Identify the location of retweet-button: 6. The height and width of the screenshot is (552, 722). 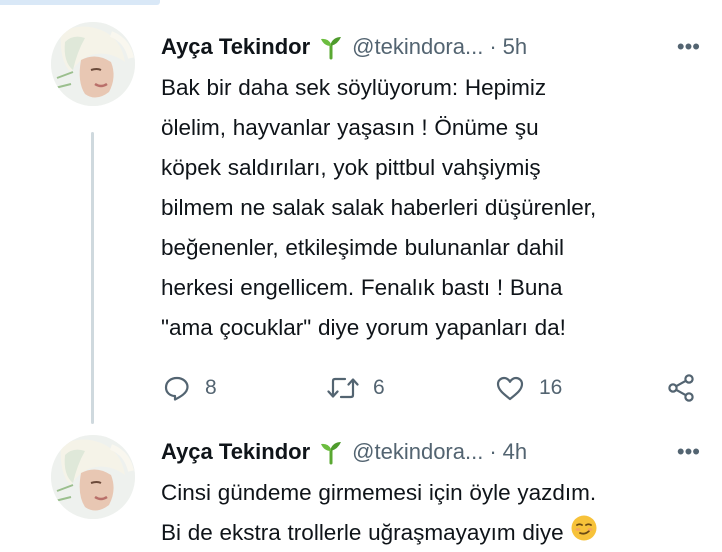
(356, 388).